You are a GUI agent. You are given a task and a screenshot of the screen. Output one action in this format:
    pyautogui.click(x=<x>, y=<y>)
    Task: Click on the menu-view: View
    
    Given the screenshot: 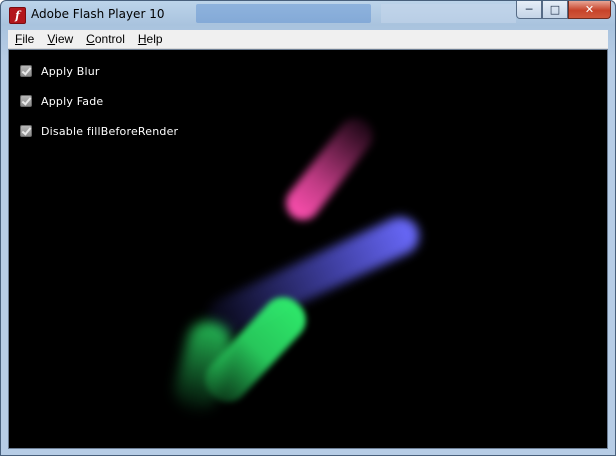 What is the action you would take?
    pyautogui.click(x=59, y=39)
    